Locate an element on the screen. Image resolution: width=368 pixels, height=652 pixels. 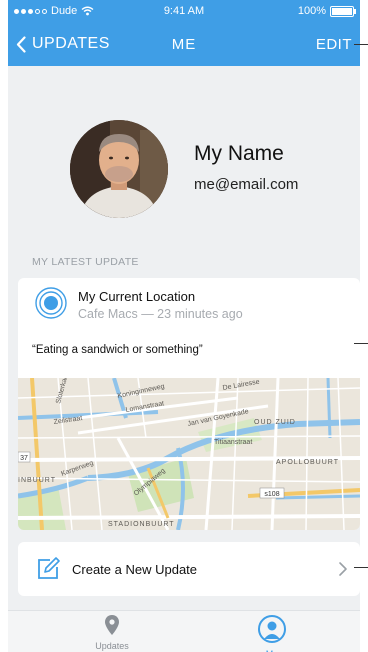
page-title: ME is located at coordinates (184, 44).